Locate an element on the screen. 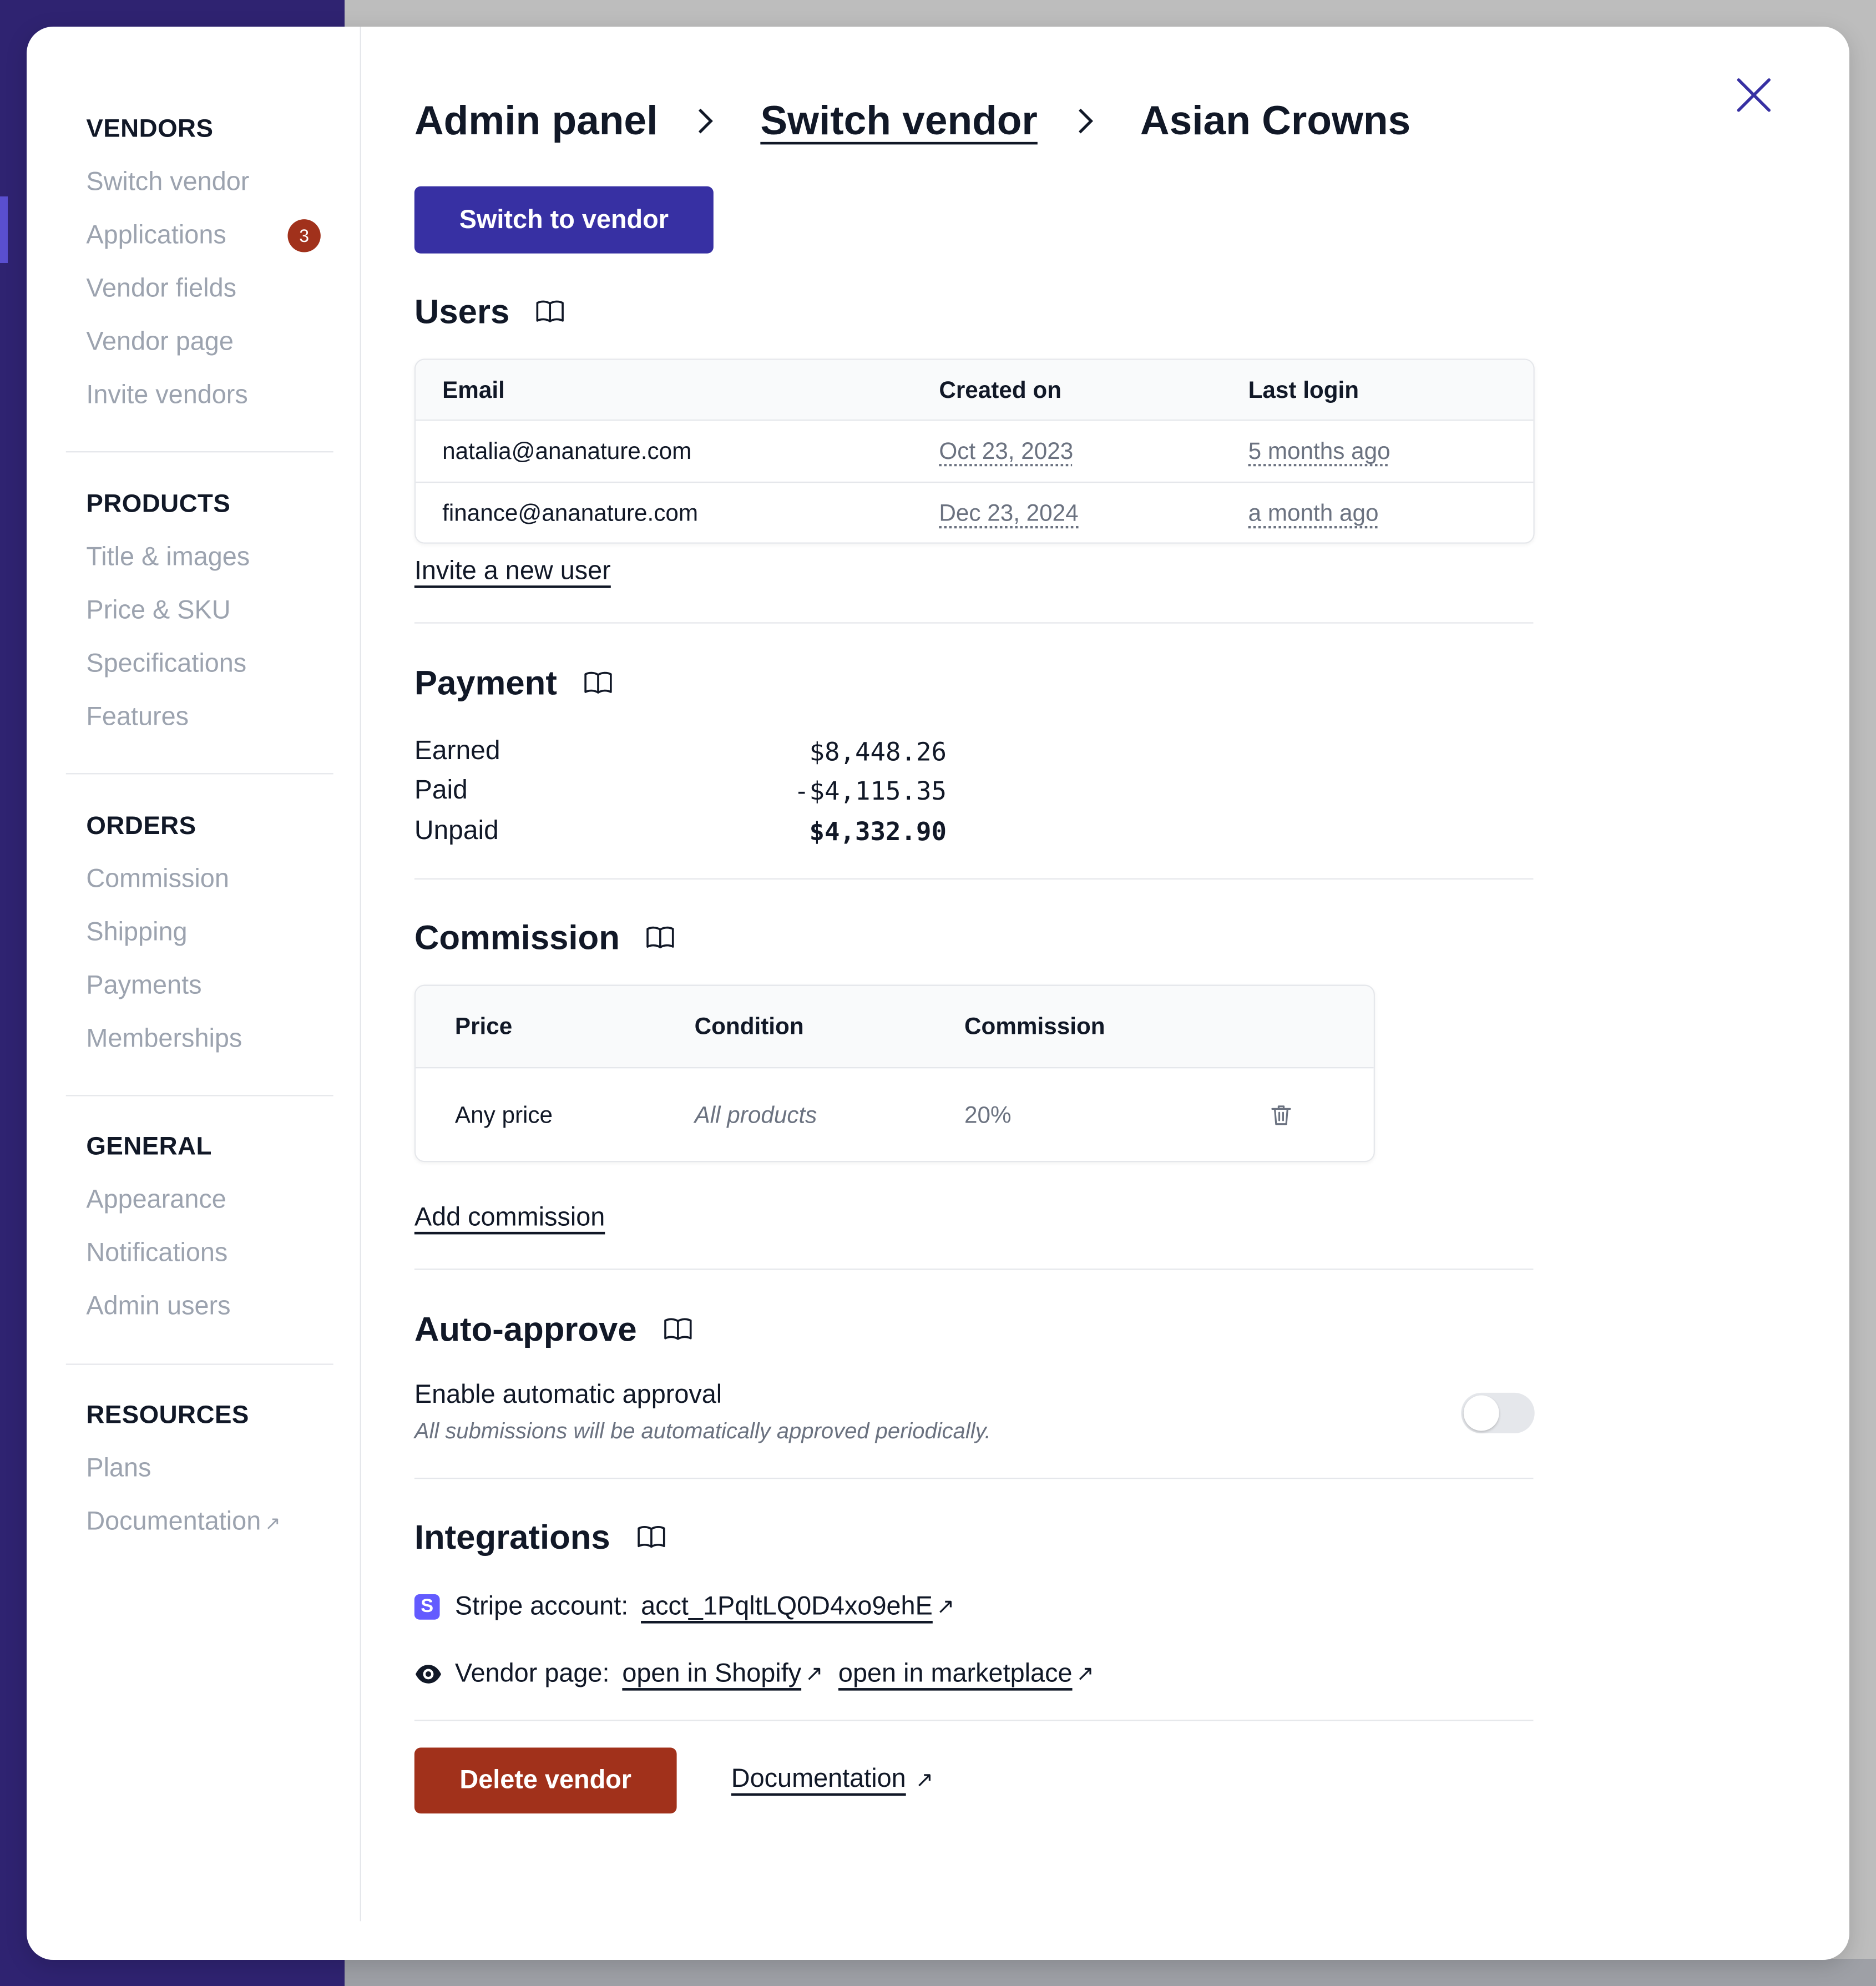  payment-unpaid-row: Unpaid $4,332.90 is located at coordinates (680, 831).